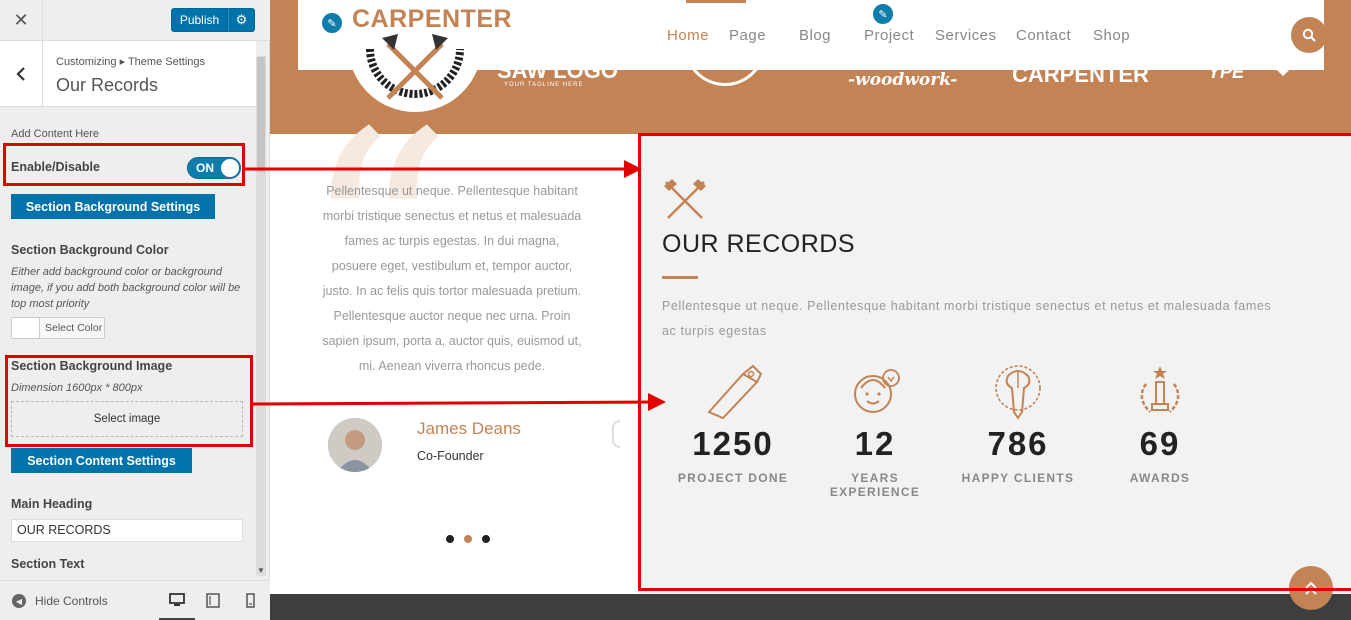 This screenshot has width=1351, height=620. Describe the element at coordinates (90, 250) in the screenshot. I see `bg-color-label: Section Background Color` at that location.